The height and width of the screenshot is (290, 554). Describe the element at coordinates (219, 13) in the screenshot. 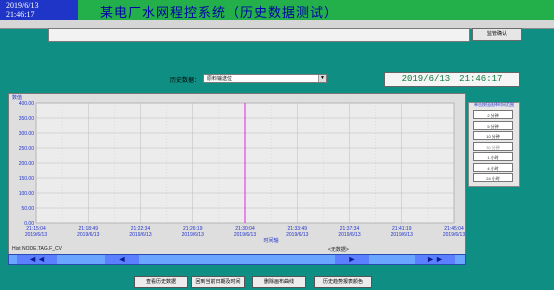

I see `page-title: 某电厂水网程控系统（历史数据测试）` at that location.